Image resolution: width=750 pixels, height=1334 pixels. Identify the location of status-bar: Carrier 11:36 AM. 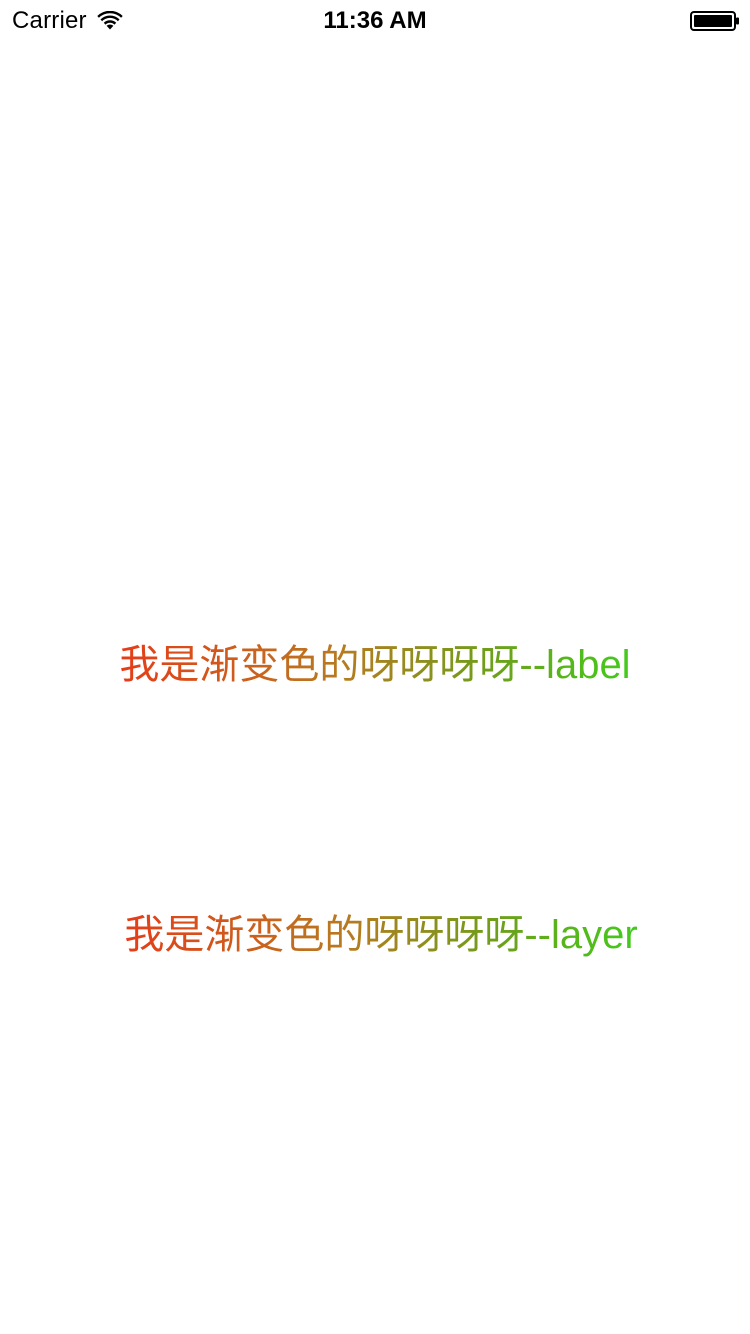
(375, 20).